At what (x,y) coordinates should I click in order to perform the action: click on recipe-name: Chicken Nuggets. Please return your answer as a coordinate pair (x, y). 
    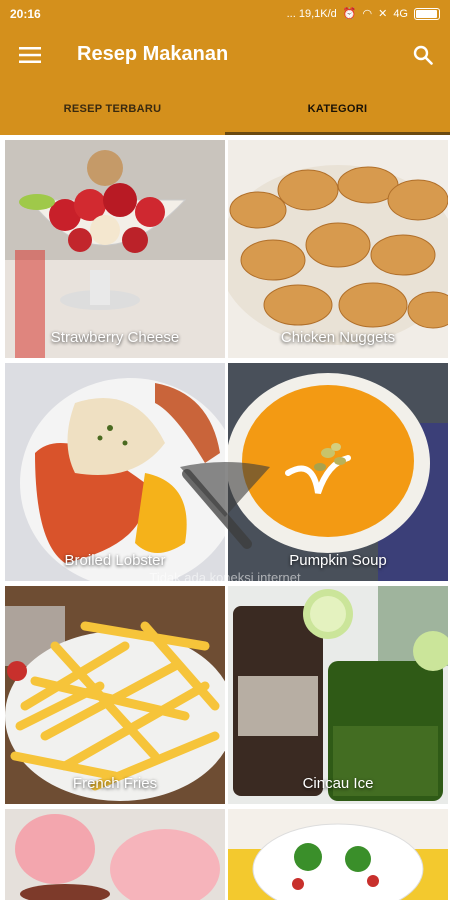
    Looking at the image, I should click on (338, 337).